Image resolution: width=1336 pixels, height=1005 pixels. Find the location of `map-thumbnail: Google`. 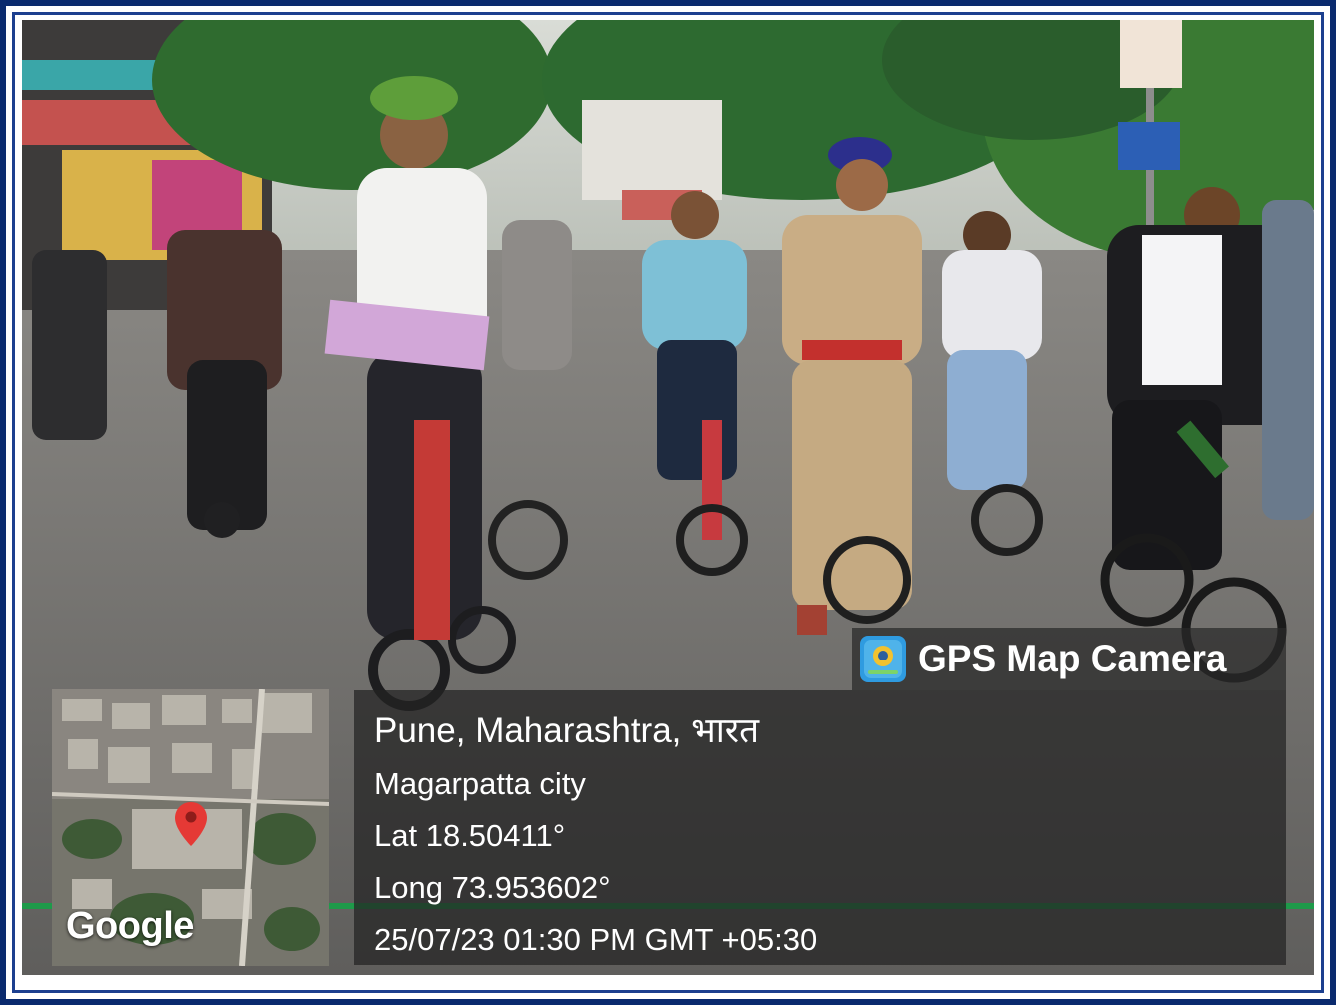

map-thumbnail: Google is located at coordinates (190, 827).